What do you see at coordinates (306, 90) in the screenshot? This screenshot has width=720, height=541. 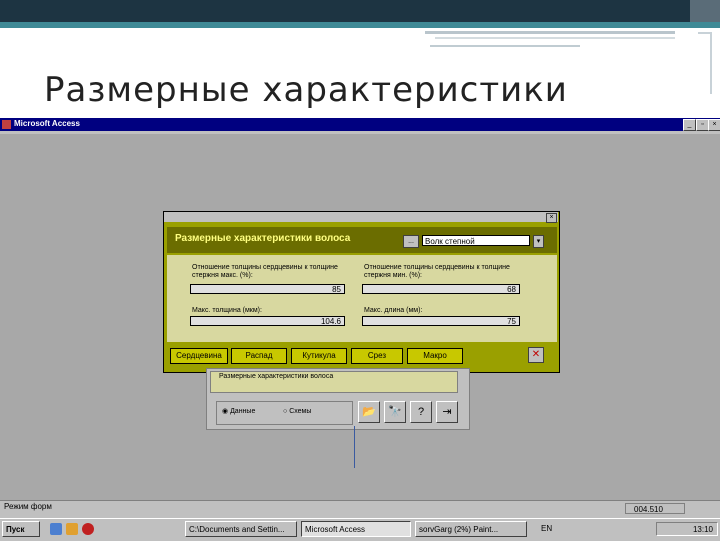 I see `slide-title: Размерные характеристики` at bounding box center [306, 90].